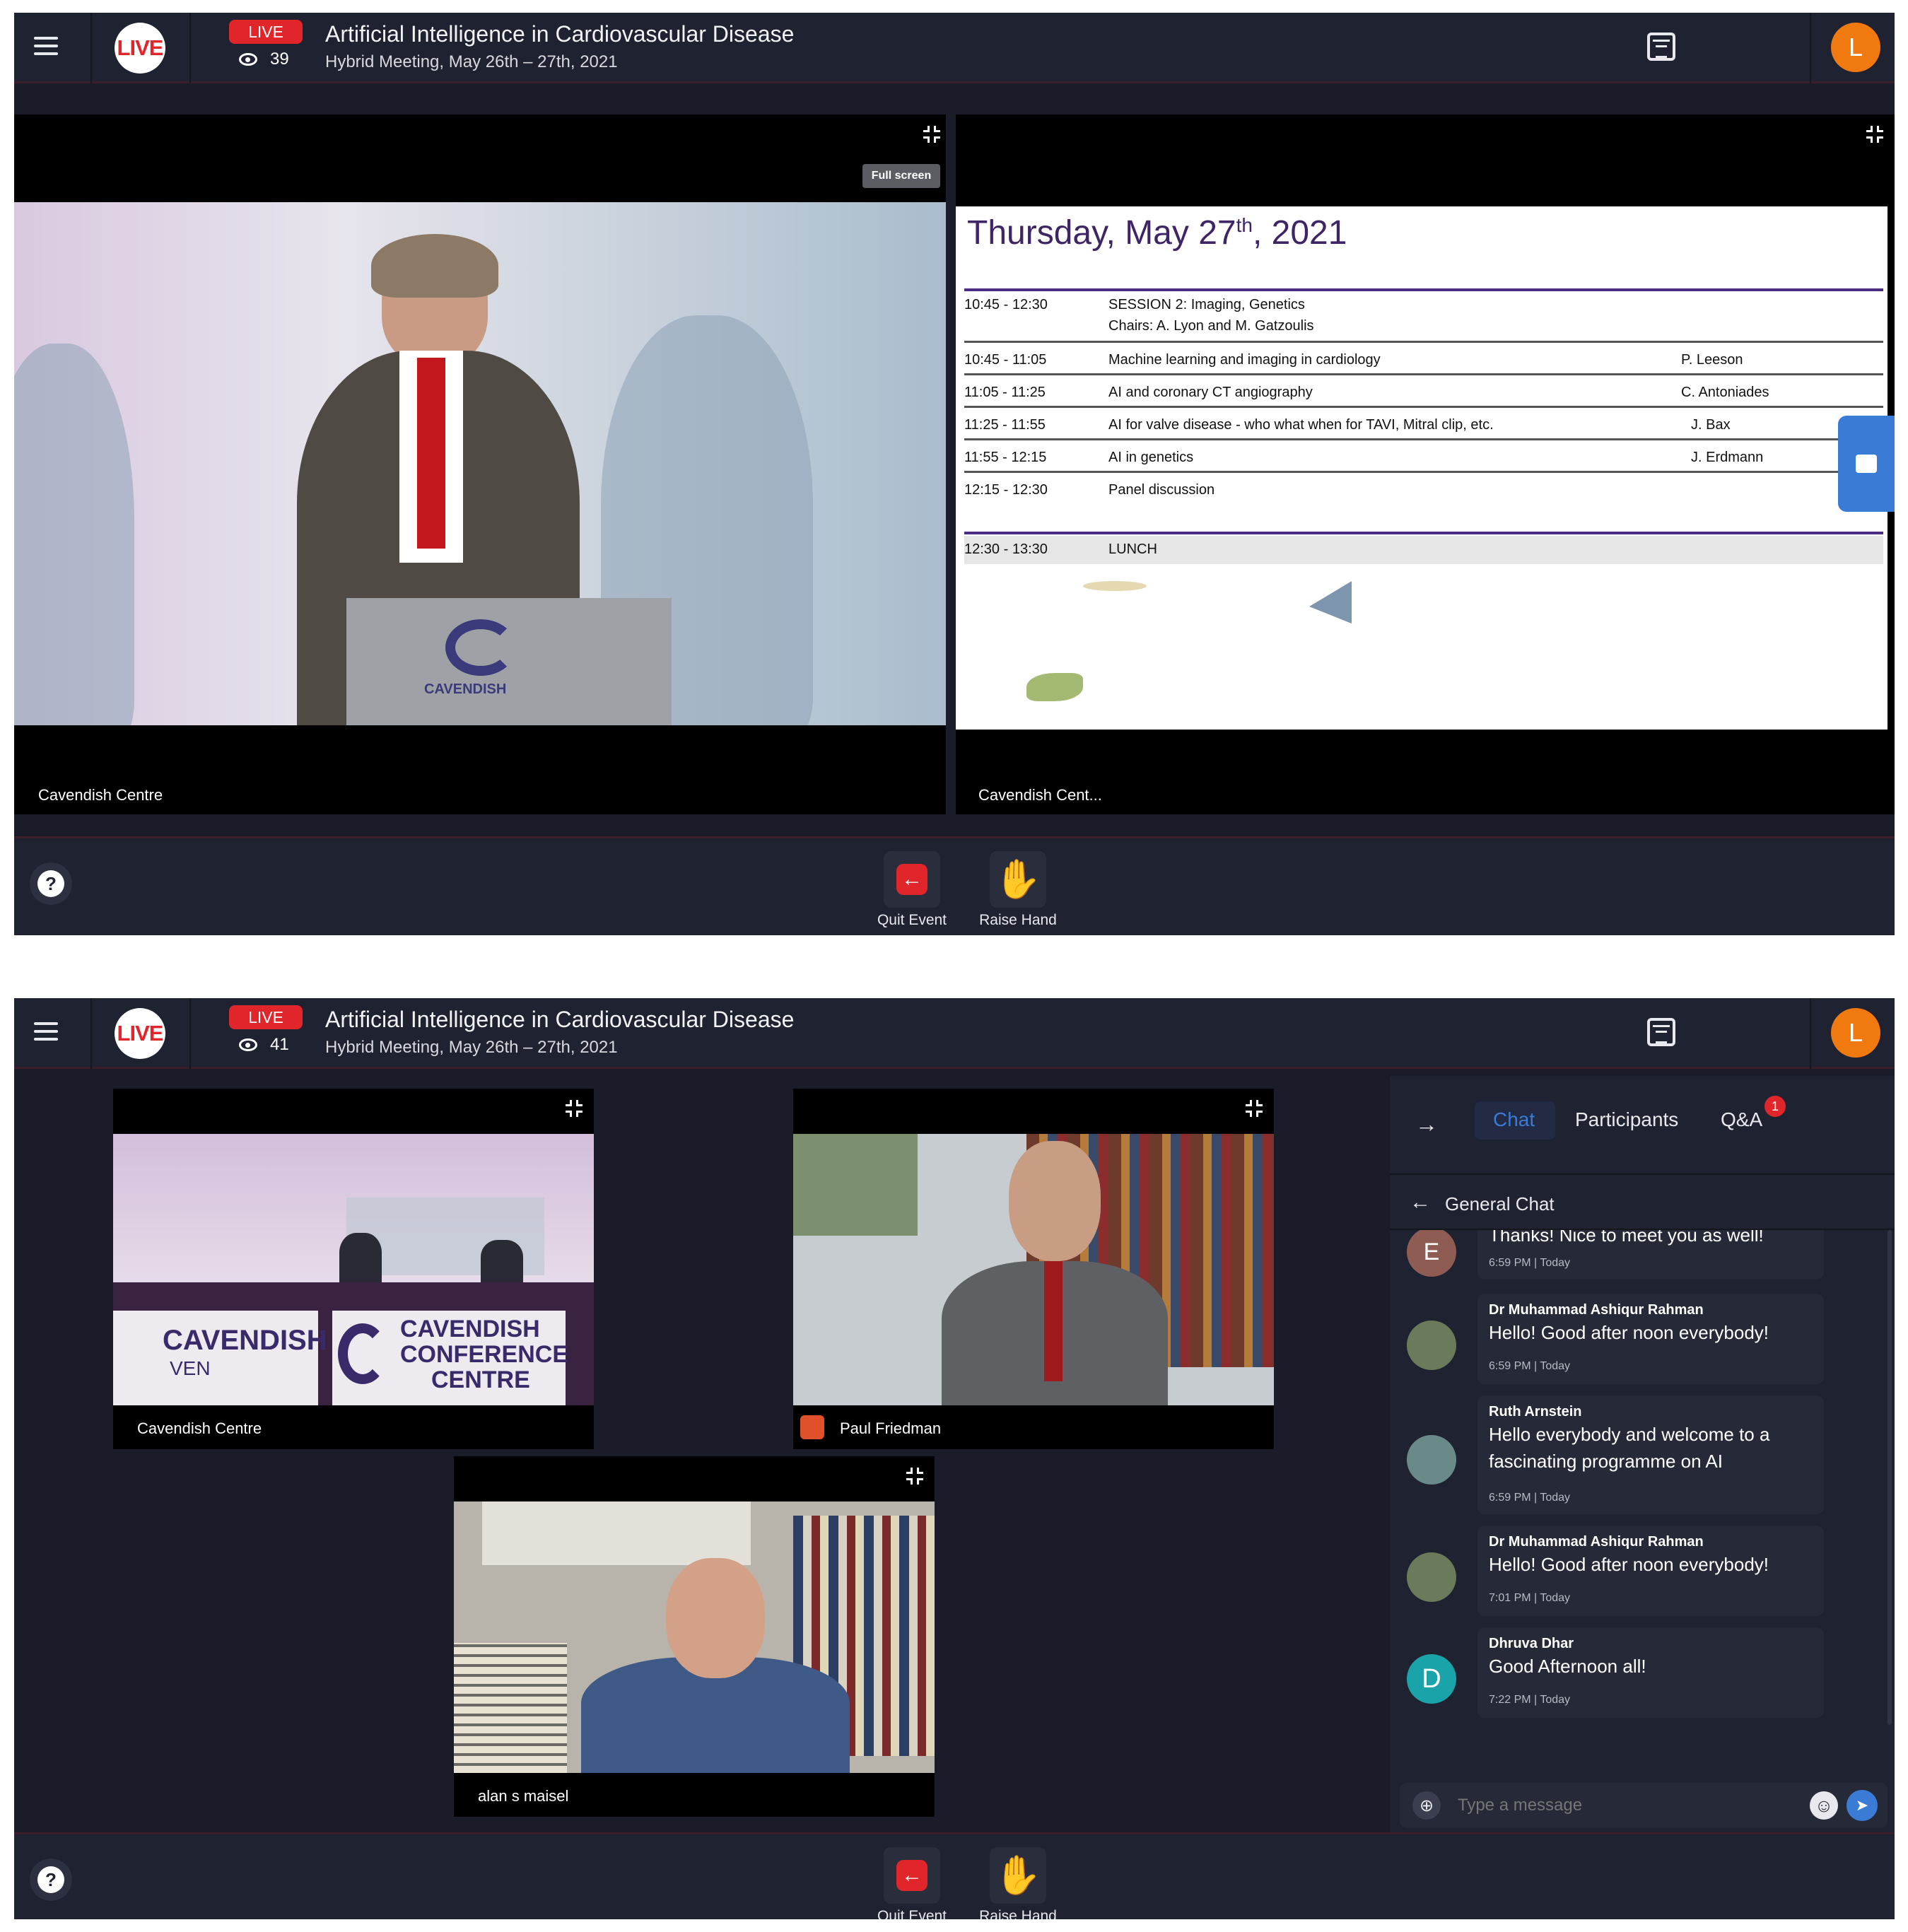  Describe the element at coordinates (1711, 425) in the screenshot. I see `slot-speaker: J. Bax` at that location.